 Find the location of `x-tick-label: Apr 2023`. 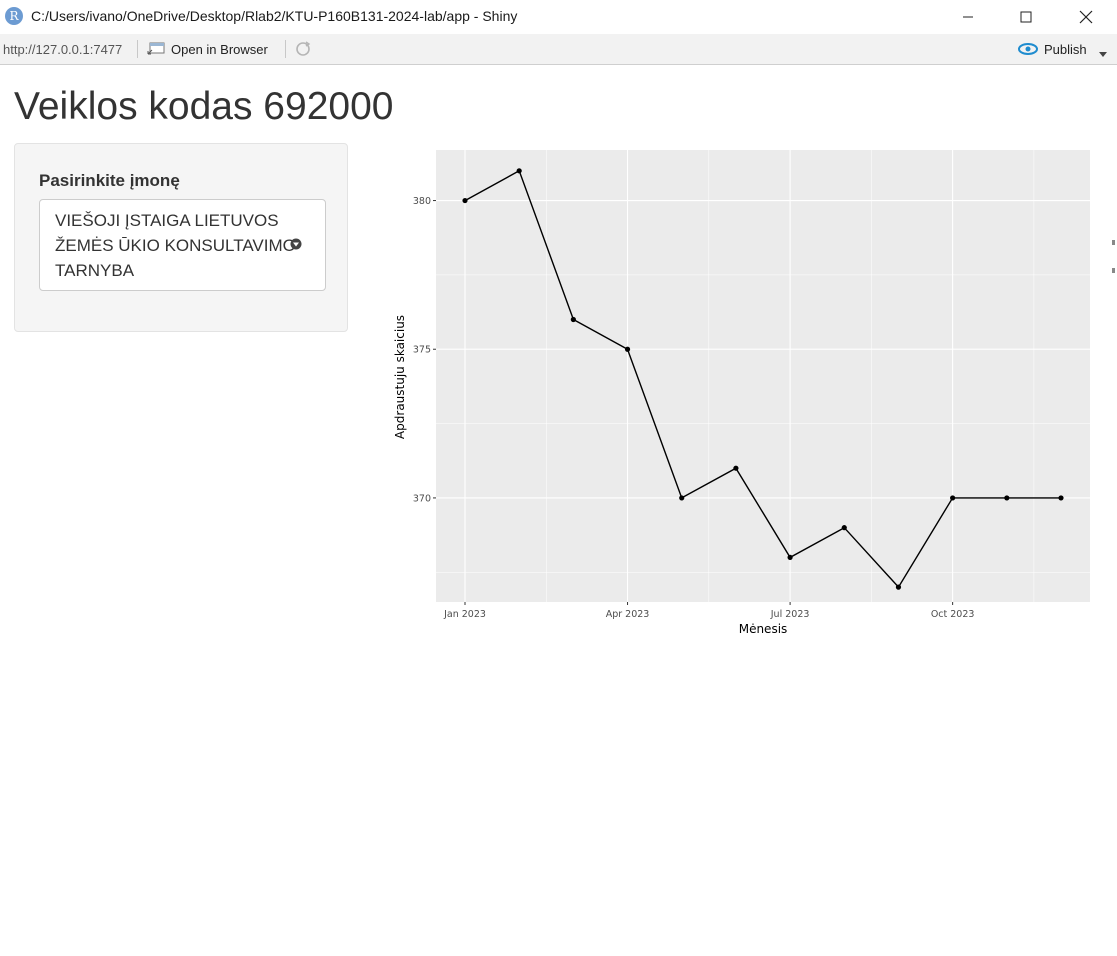

x-tick-label: Apr 2023 is located at coordinates (628, 614).